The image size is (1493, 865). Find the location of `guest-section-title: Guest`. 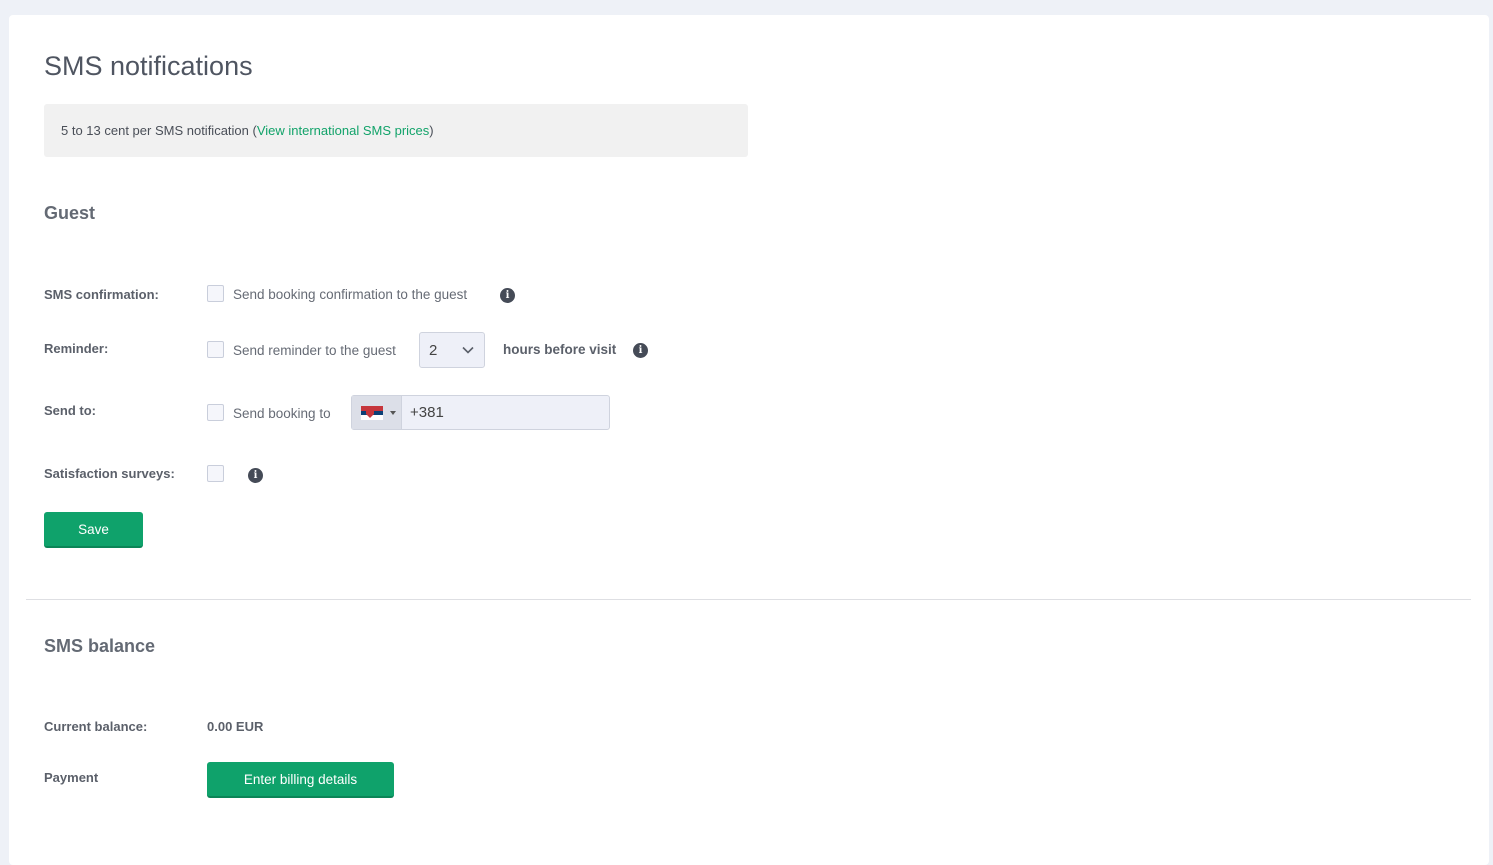

guest-section-title: Guest is located at coordinates (70, 213).